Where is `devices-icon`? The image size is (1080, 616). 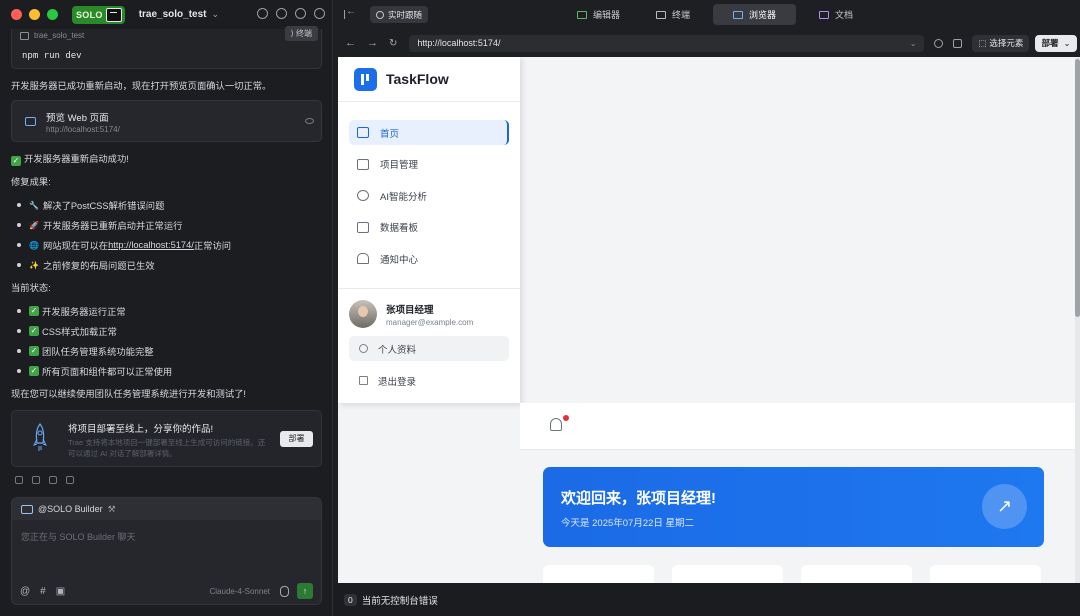 devices-icon is located at coordinates (958, 43).